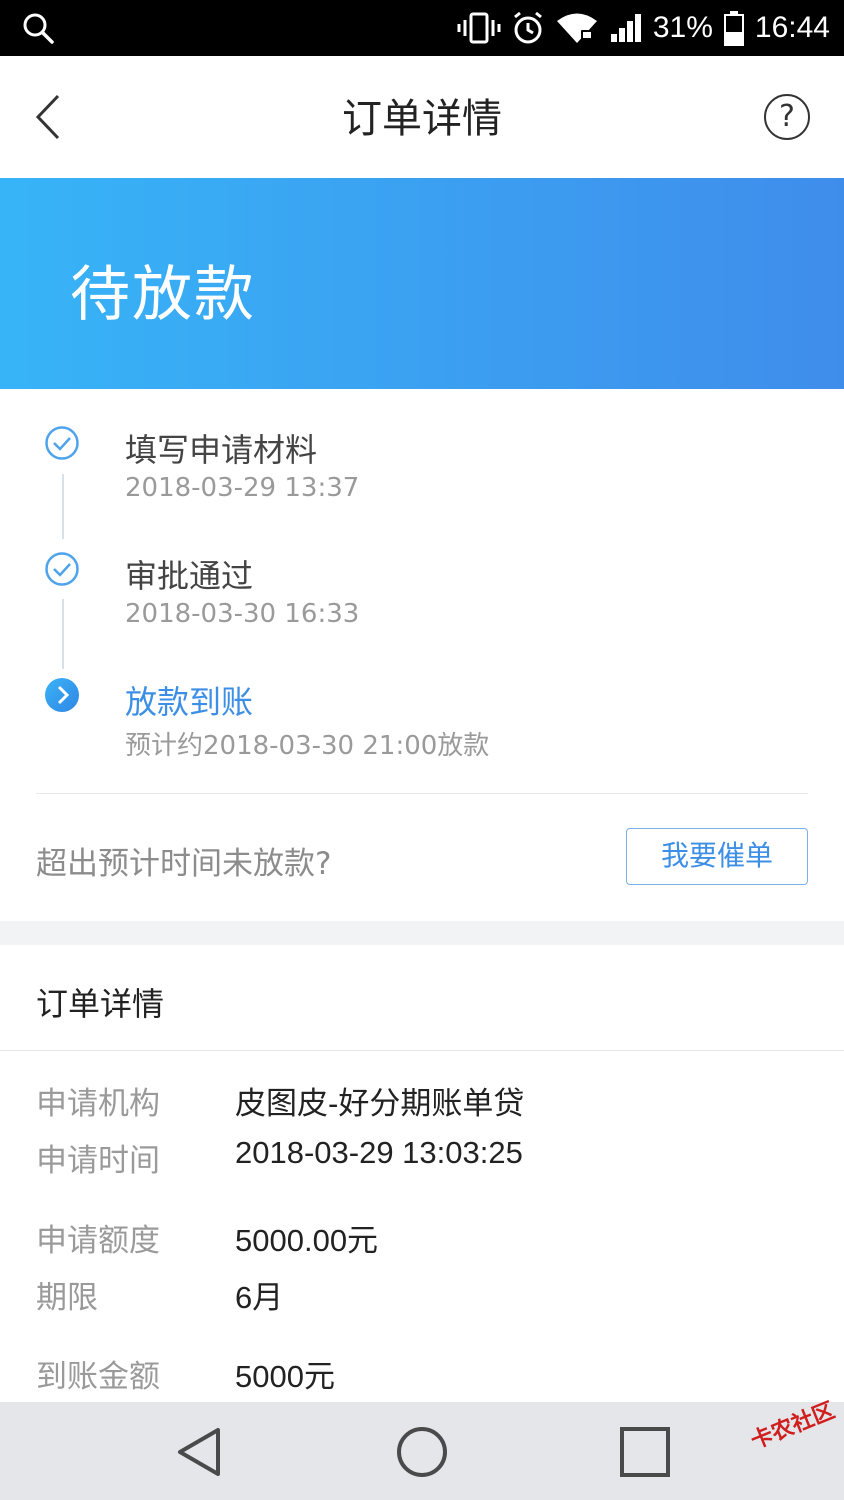 This screenshot has width=844, height=1500. Describe the element at coordinates (62, 695) in the screenshot. I see `chevron-circle-icon` at that location.